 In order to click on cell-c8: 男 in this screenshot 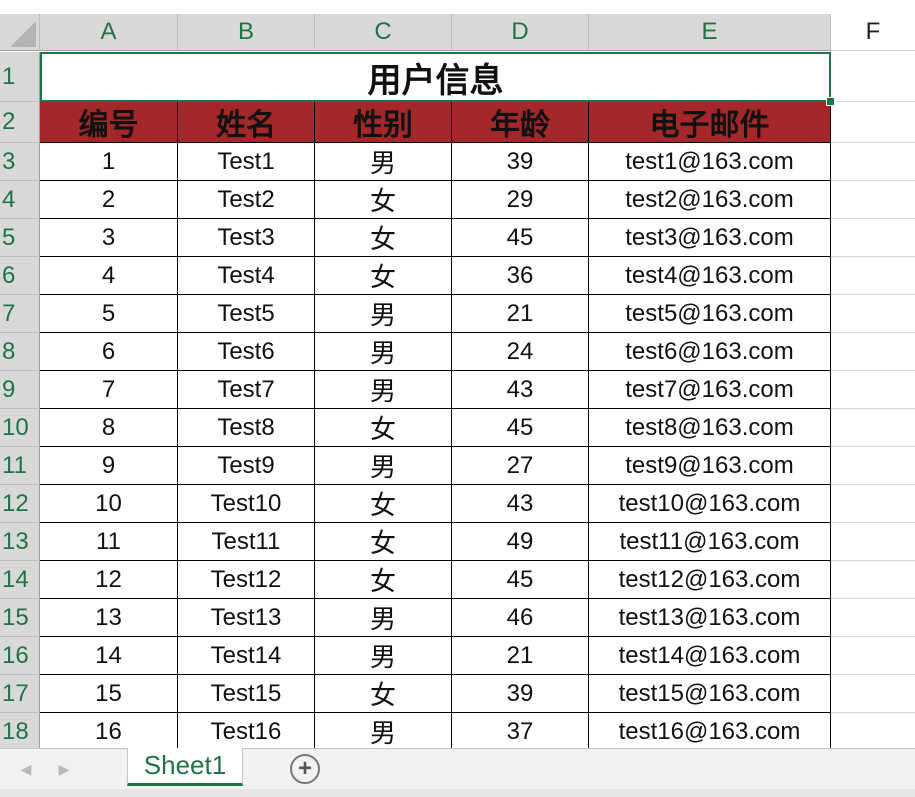, I will do `click(383, 352)`.